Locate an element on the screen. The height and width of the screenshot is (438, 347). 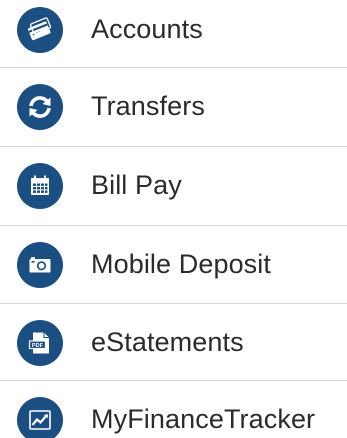
pdf-label: PDF is located at coordinates (38, 346).